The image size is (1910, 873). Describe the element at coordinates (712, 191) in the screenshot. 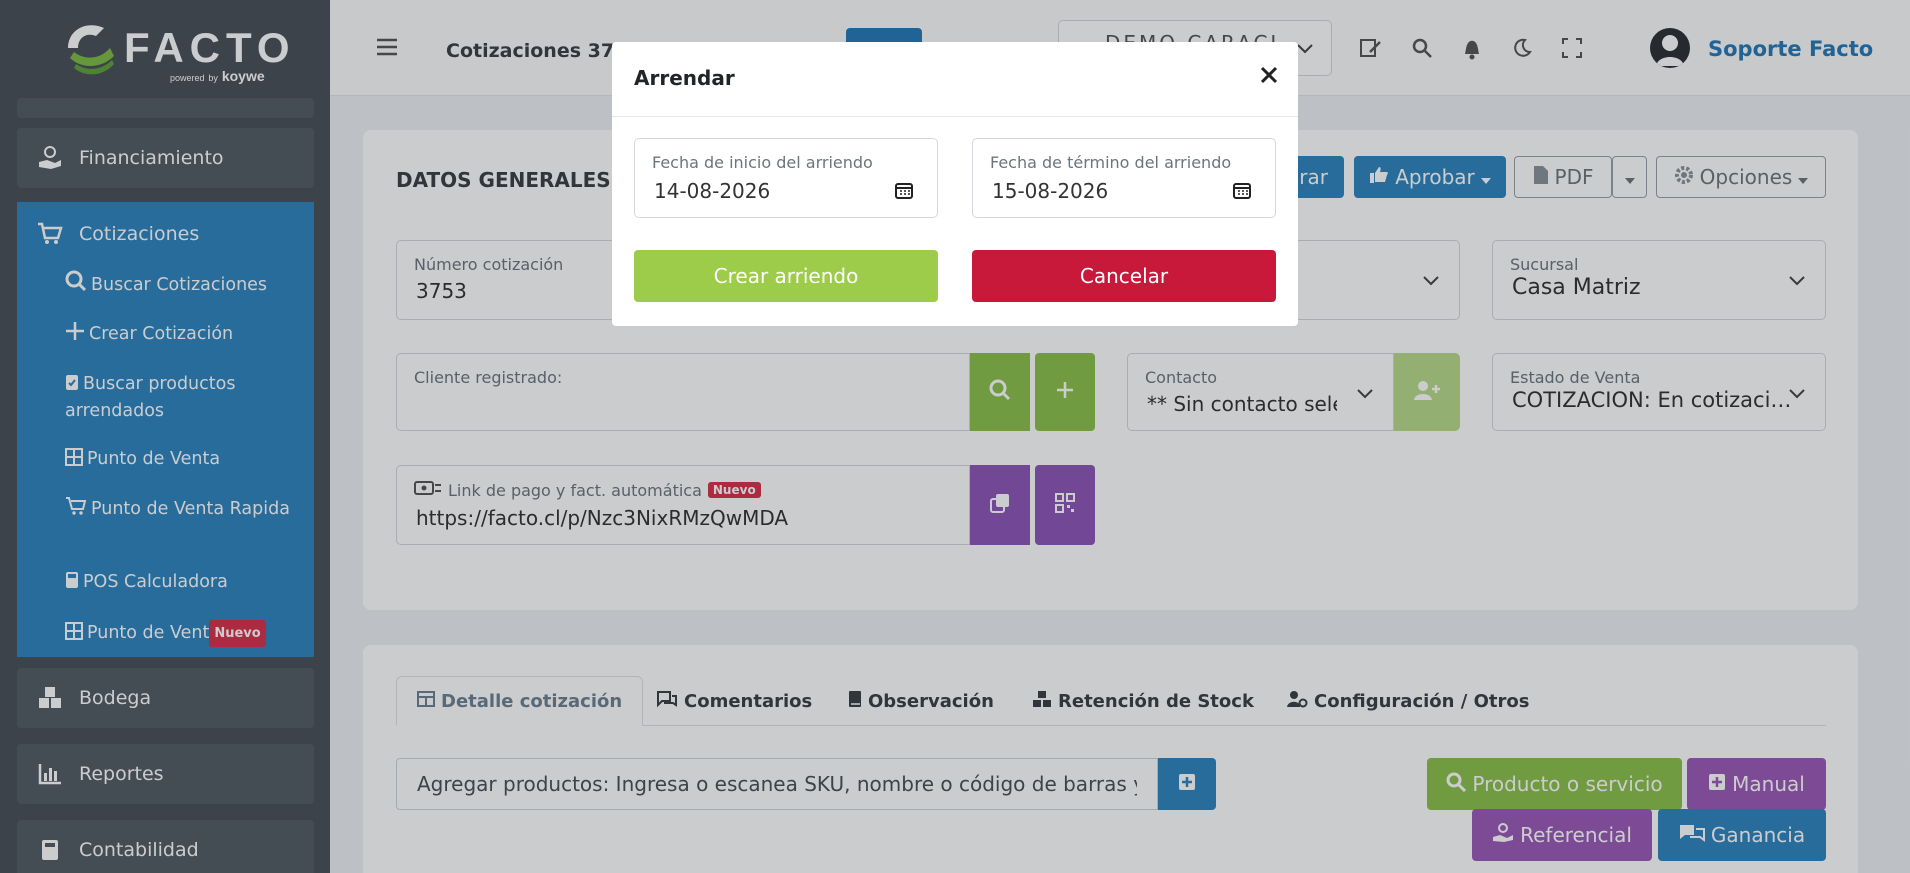

I see `start-date-value: 14-08-2026` at that location.